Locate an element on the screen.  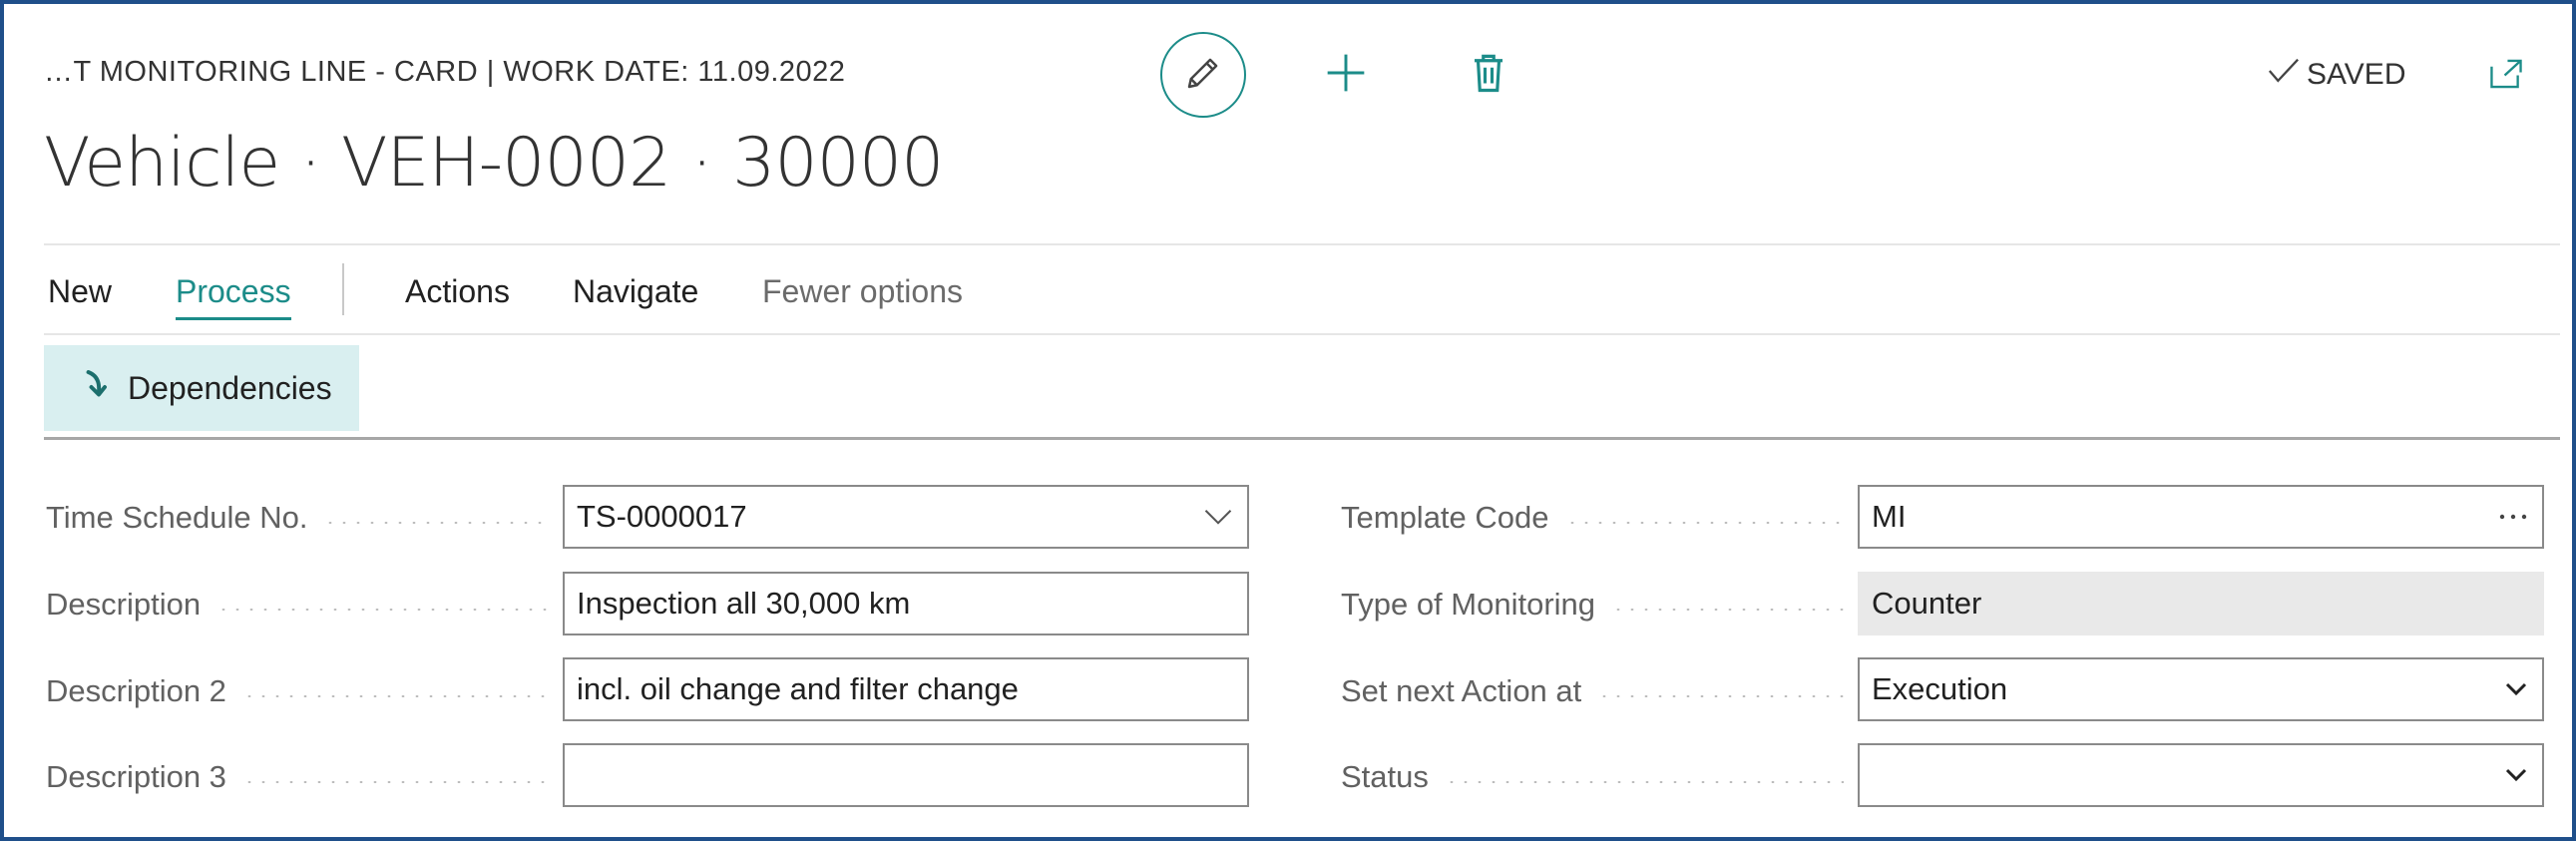
field-label: Description is located at coordinates (298, 605).